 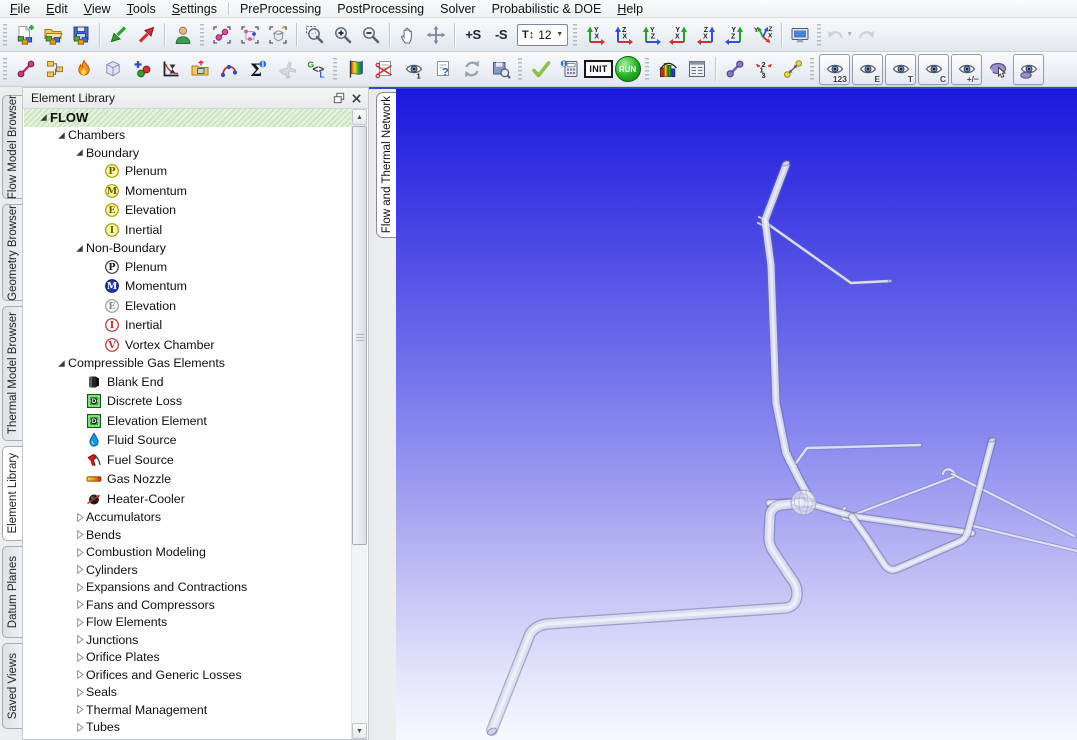 I want to click on decrease-symbol-size-button: -S, so click(x=501, y=35).